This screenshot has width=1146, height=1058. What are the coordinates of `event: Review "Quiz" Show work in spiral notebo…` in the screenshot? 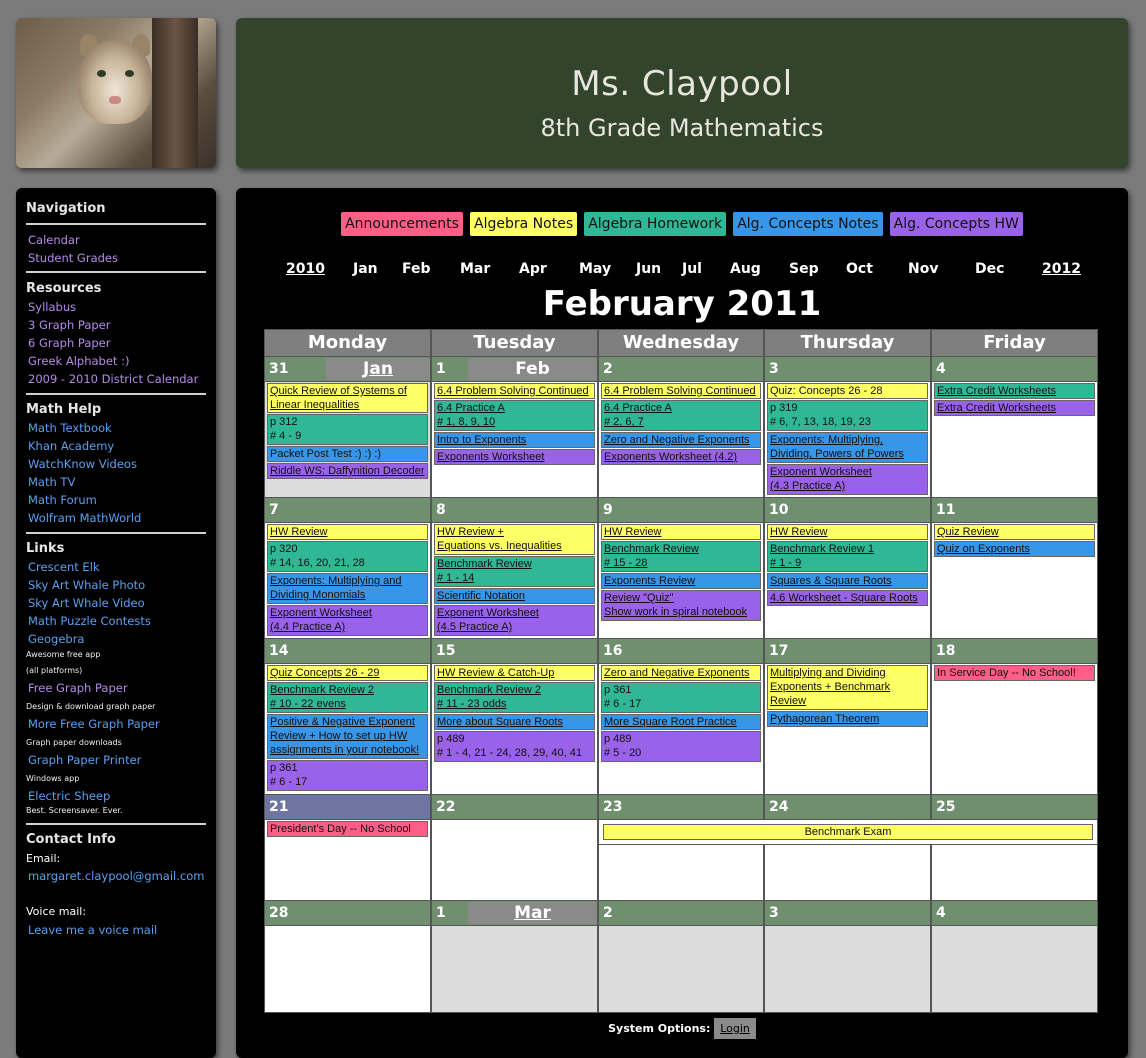 It's located at (681, 605).